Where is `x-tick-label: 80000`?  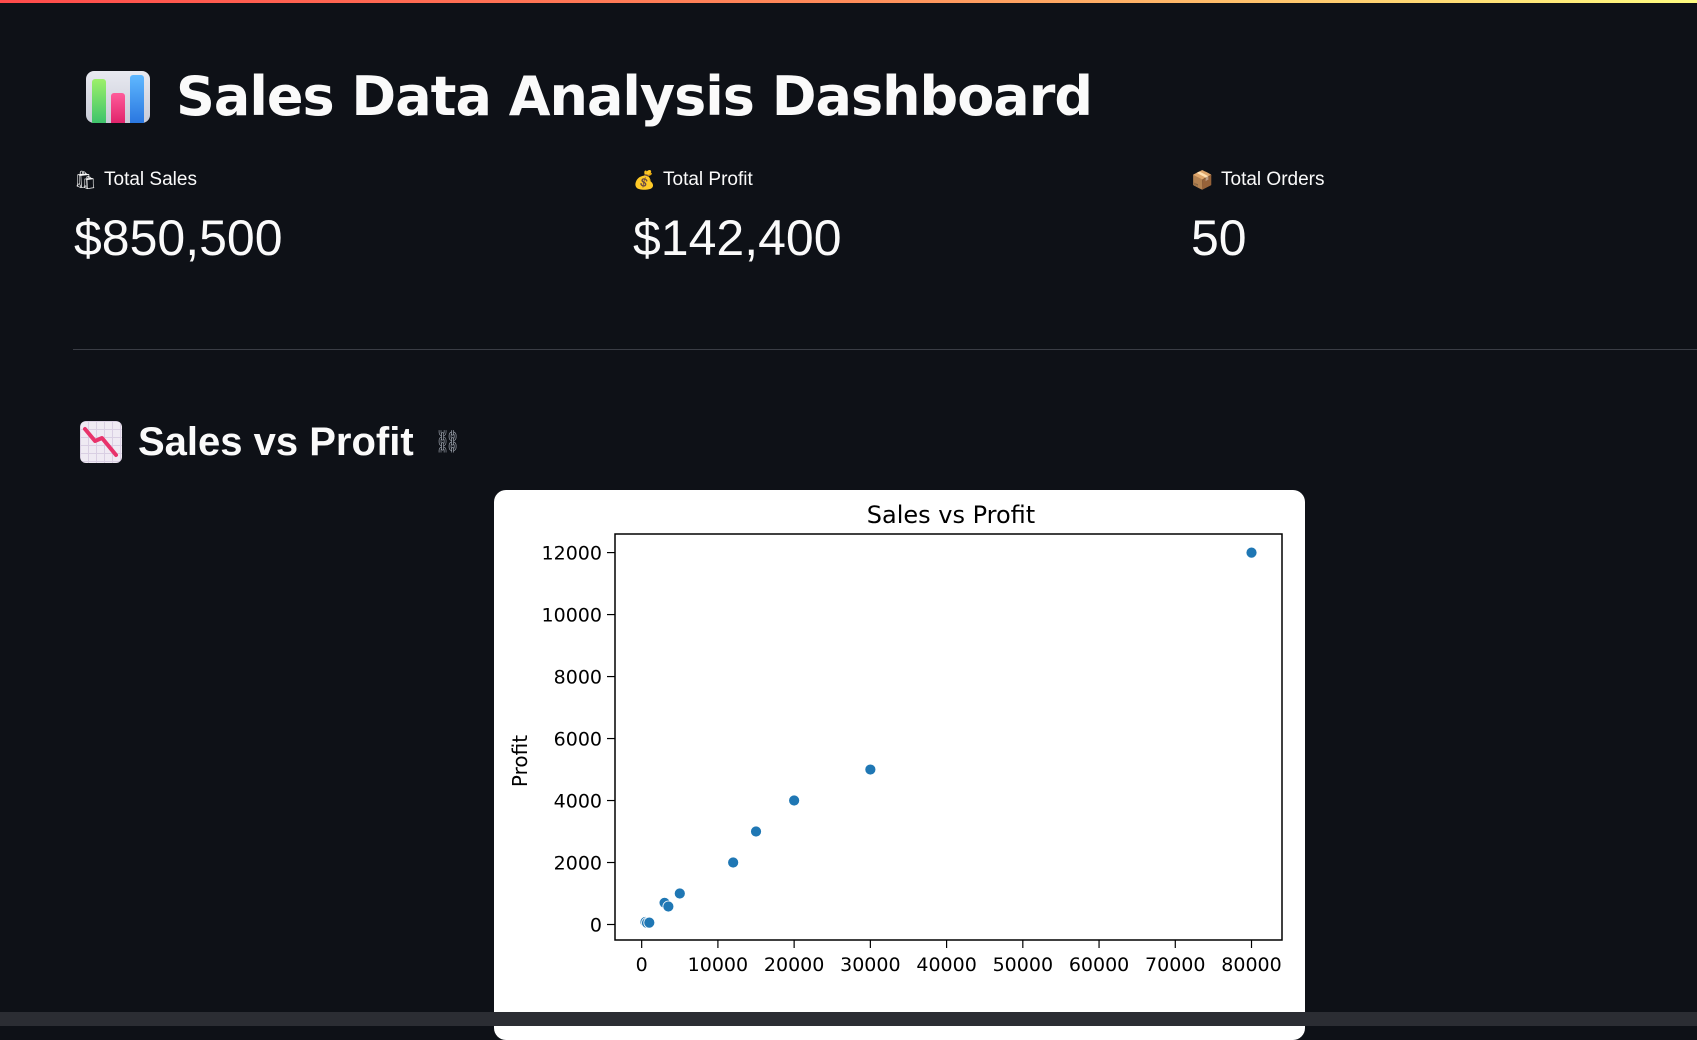 x-tick-label: 80000 is located at coordinates (1251, 965).